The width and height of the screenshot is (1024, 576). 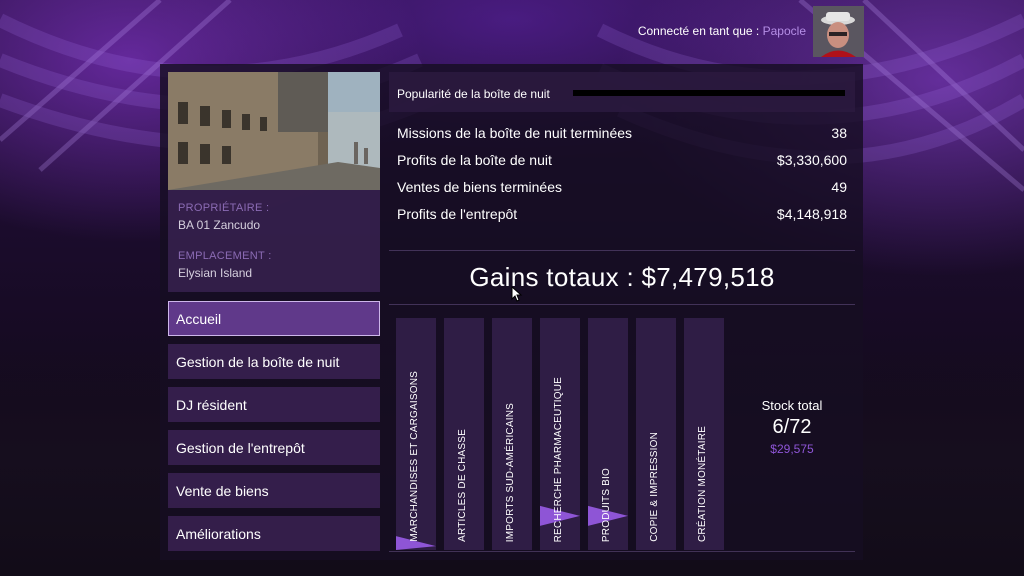 What do you see at coordinates (274, 318) in the screenshot?
I see `menu-item-accueil: Accueil` at bounding box center [274, 318].